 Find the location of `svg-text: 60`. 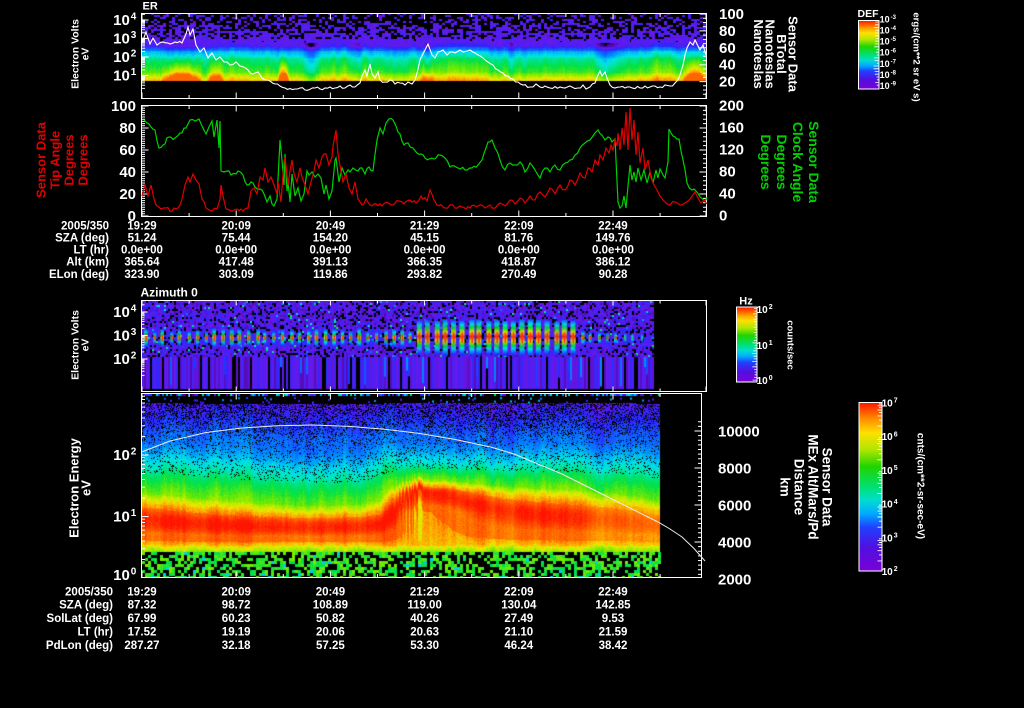

svg-text: 60 is located at coordinates (727, 48).